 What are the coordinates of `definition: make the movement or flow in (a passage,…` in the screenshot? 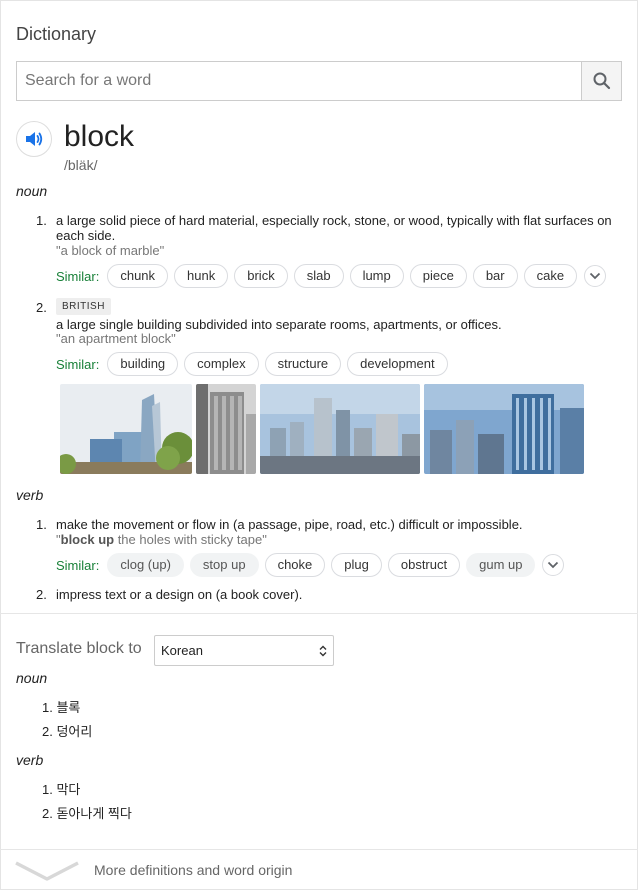 It's located at (289, 524).